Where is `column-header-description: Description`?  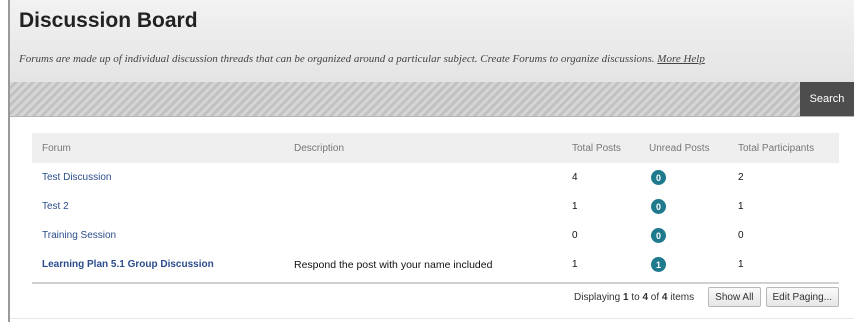
column-header-description: Description is located at coordinates (433, 148).